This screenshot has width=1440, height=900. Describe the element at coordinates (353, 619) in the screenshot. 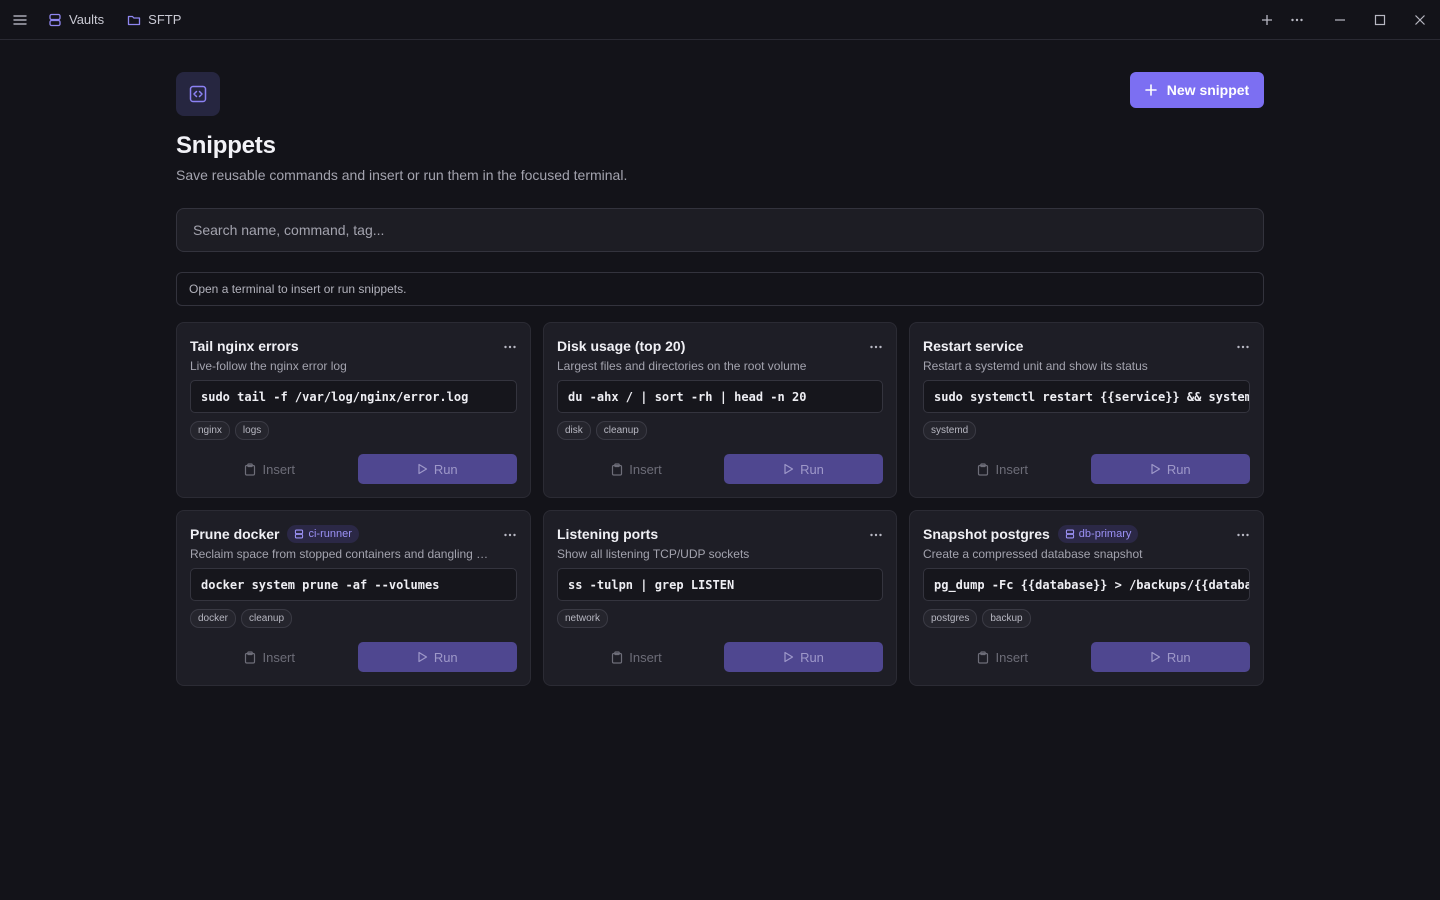

I see `snippet-tags: docker cleanup` at that location.